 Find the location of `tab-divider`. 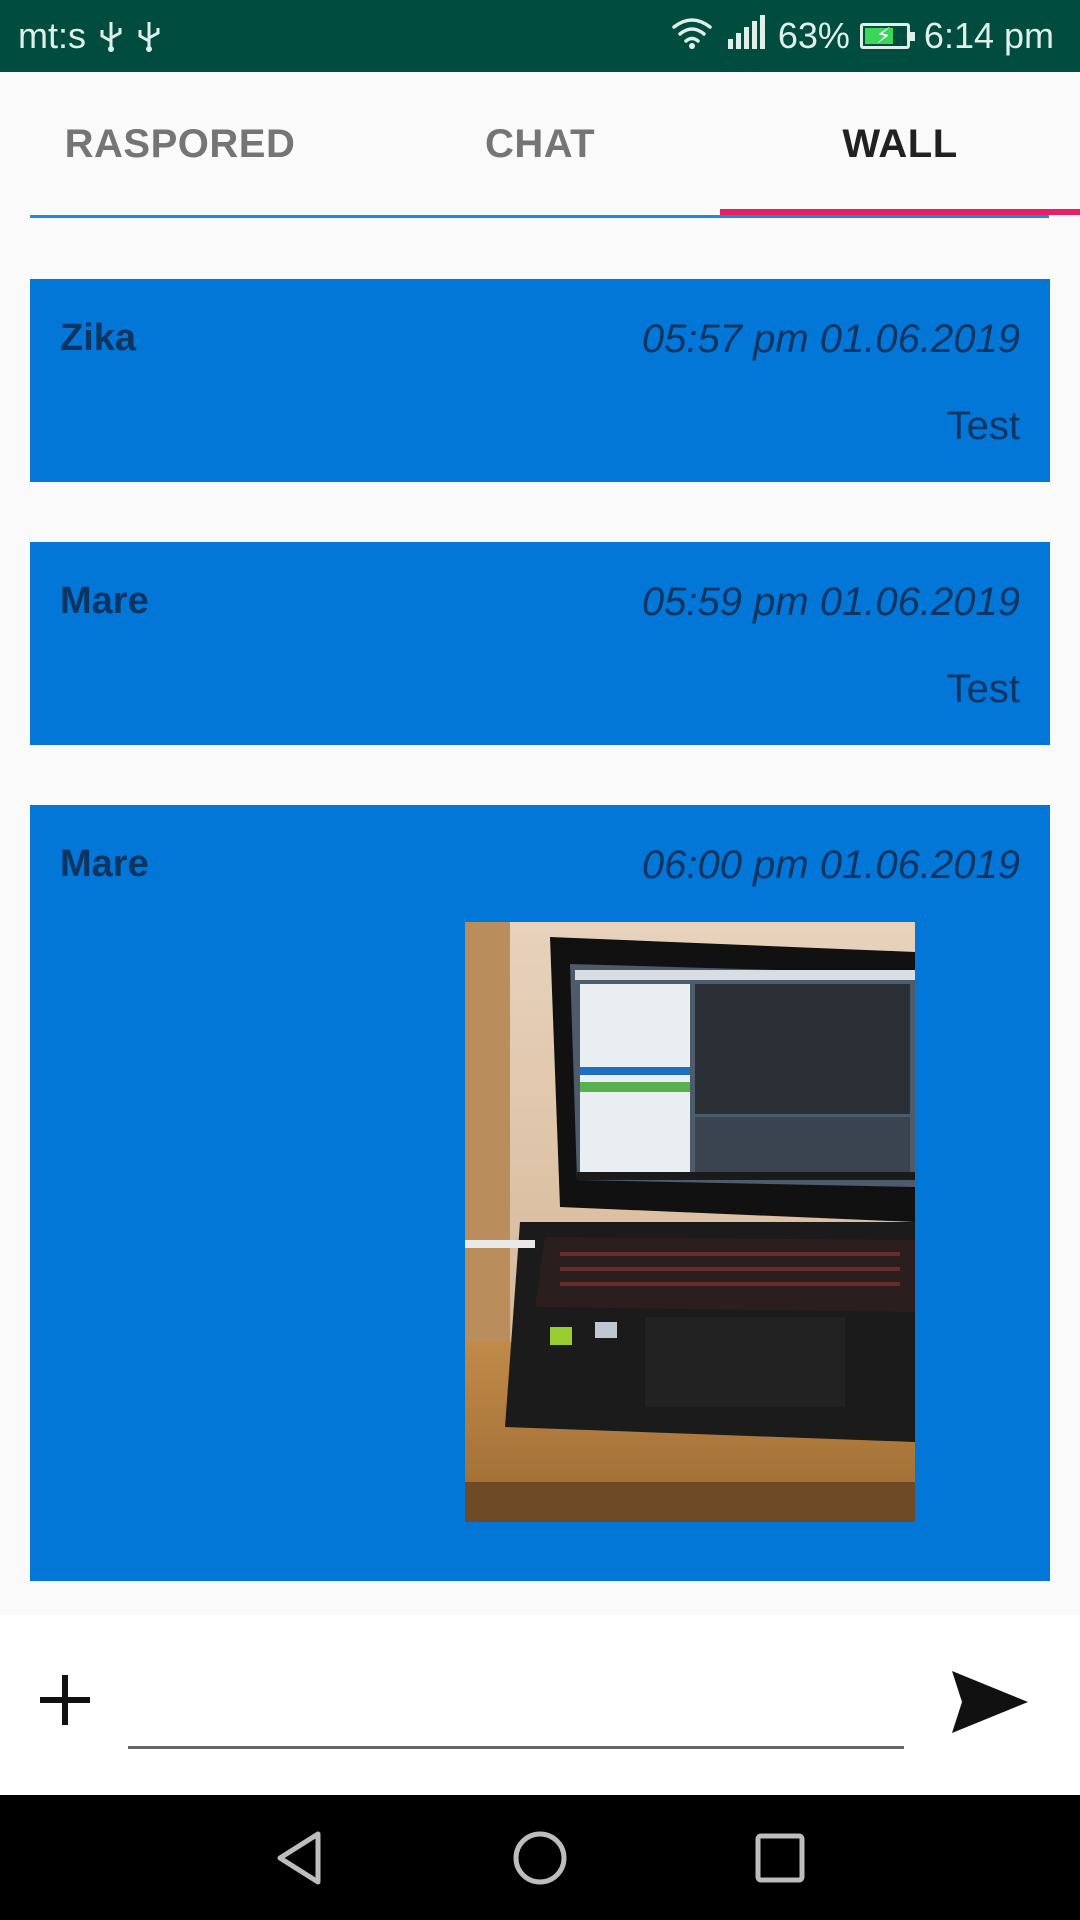

tab-divider is located at coordinates (539, 216).